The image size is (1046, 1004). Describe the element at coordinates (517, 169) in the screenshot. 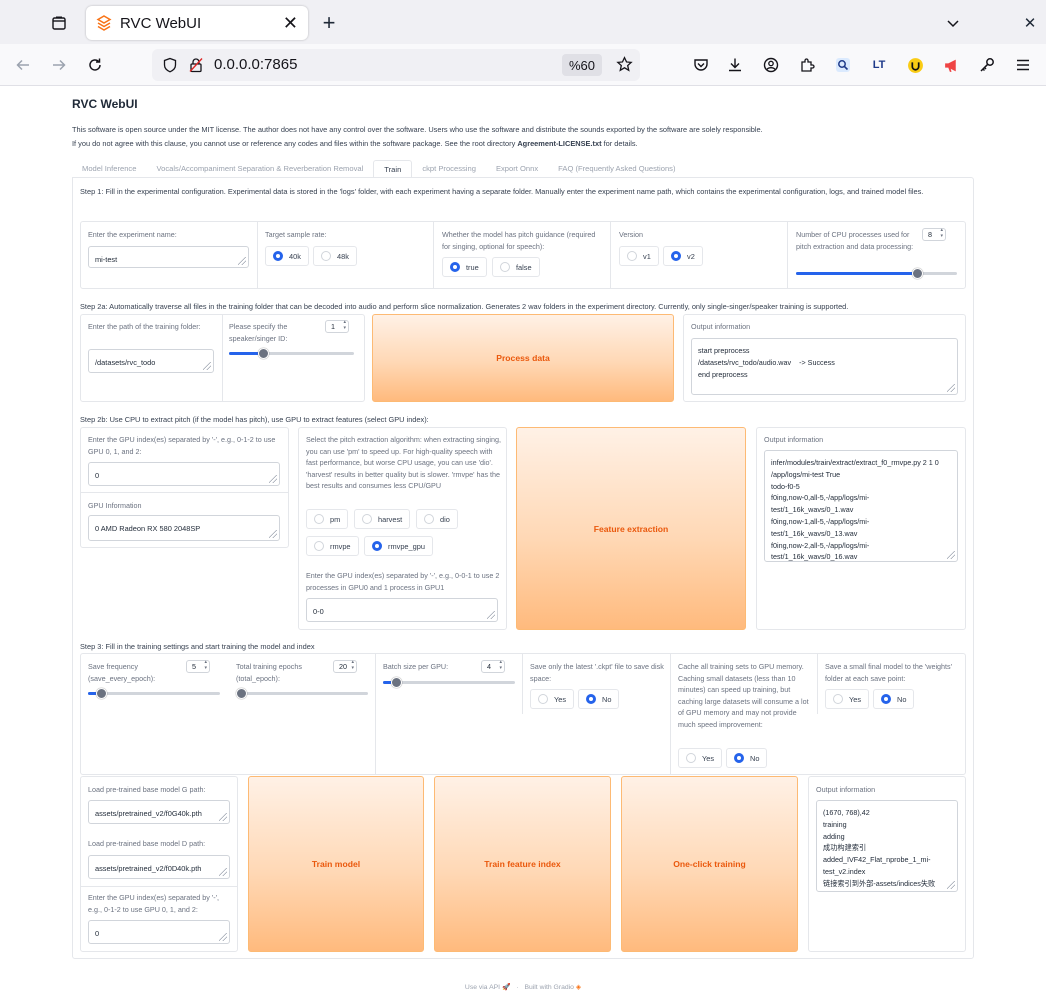

I see `tab-export-onnx: Export Onnx` at that location.